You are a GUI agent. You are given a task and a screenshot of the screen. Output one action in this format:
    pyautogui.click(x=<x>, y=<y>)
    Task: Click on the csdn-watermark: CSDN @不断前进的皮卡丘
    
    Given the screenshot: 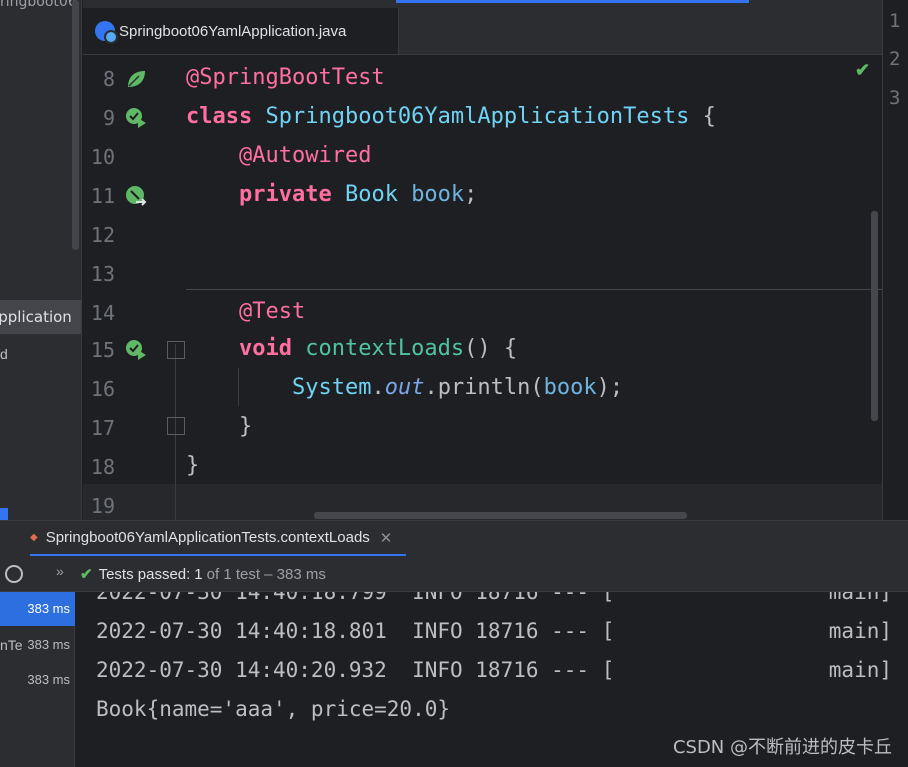 What is the action you would take?
    pyautogui.click(x=782, y=747)
    